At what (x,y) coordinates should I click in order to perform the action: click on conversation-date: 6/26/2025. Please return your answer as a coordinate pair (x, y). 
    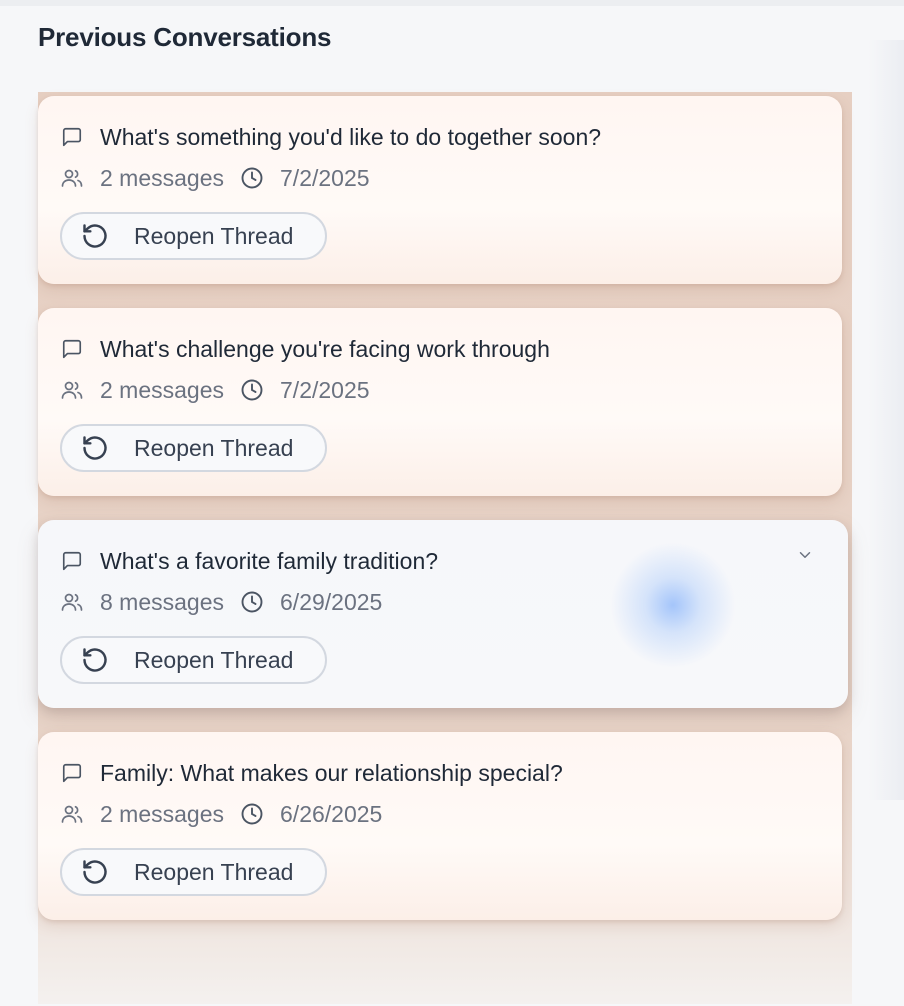
    Looking at the image, I should click on (331, 813).